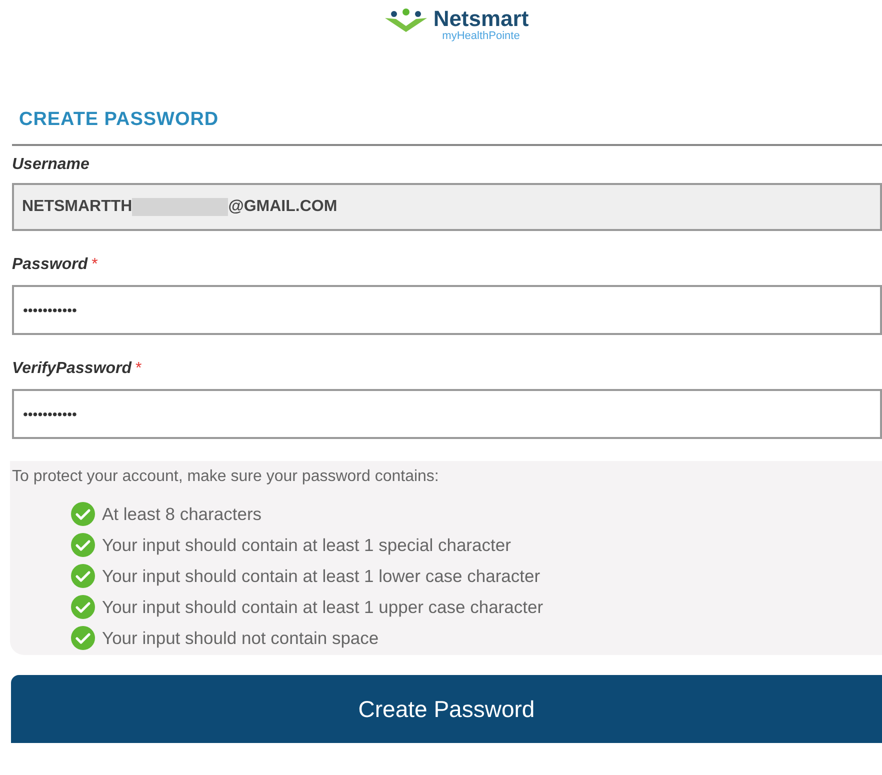 Image resolution: width=882 pixels, height=775 pixels. I want to click on logo-name: Netsmart, so click(481, 19).